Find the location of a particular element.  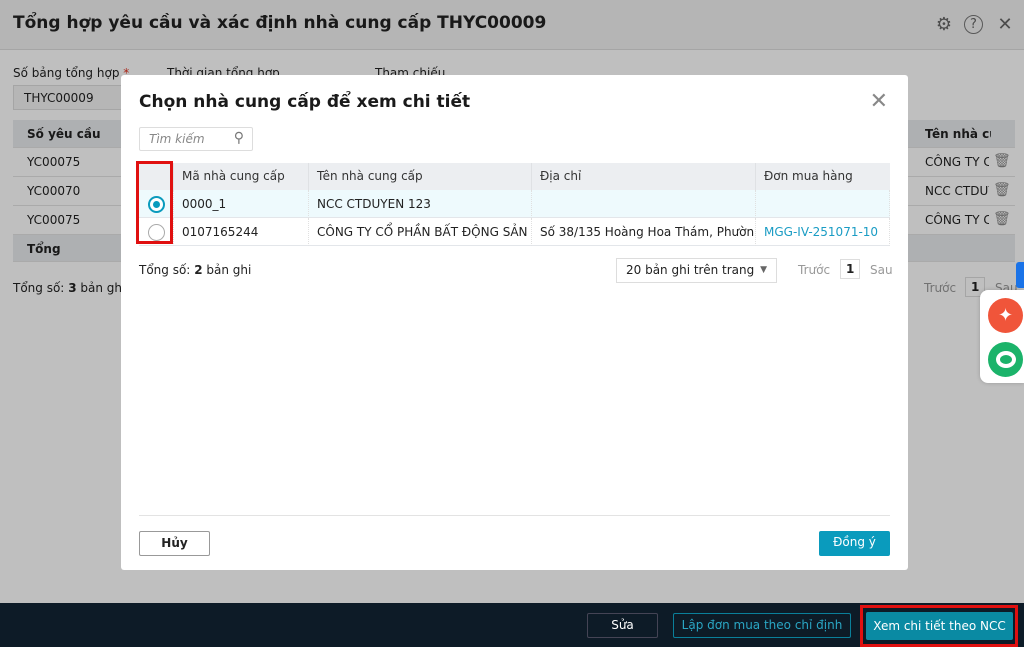

page-size-select: 20 bản ghi trên trang ▼ is located at coordinates (696, 270).